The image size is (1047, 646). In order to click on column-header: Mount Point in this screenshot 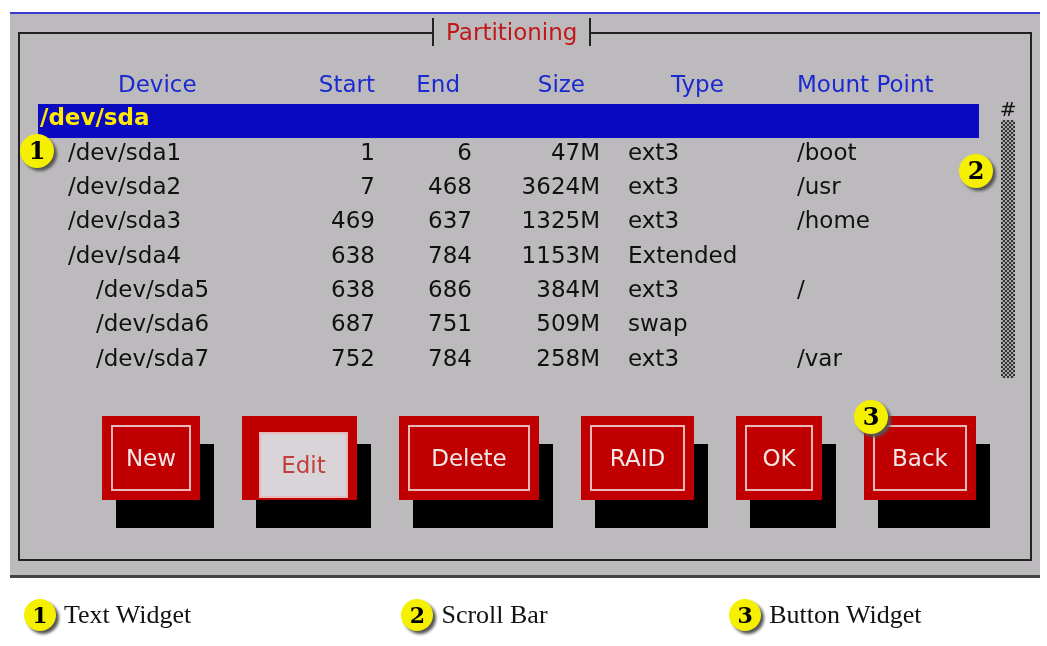, I will do `click(866, 84)`.